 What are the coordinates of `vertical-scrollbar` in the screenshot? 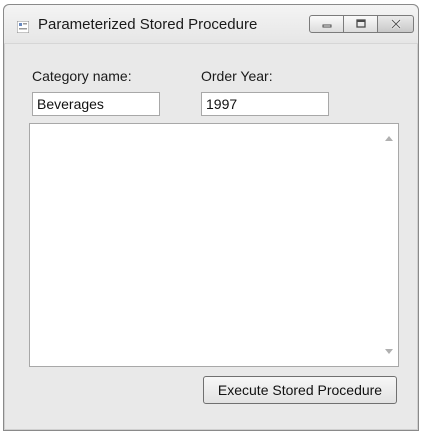 It's located at (389, 245).